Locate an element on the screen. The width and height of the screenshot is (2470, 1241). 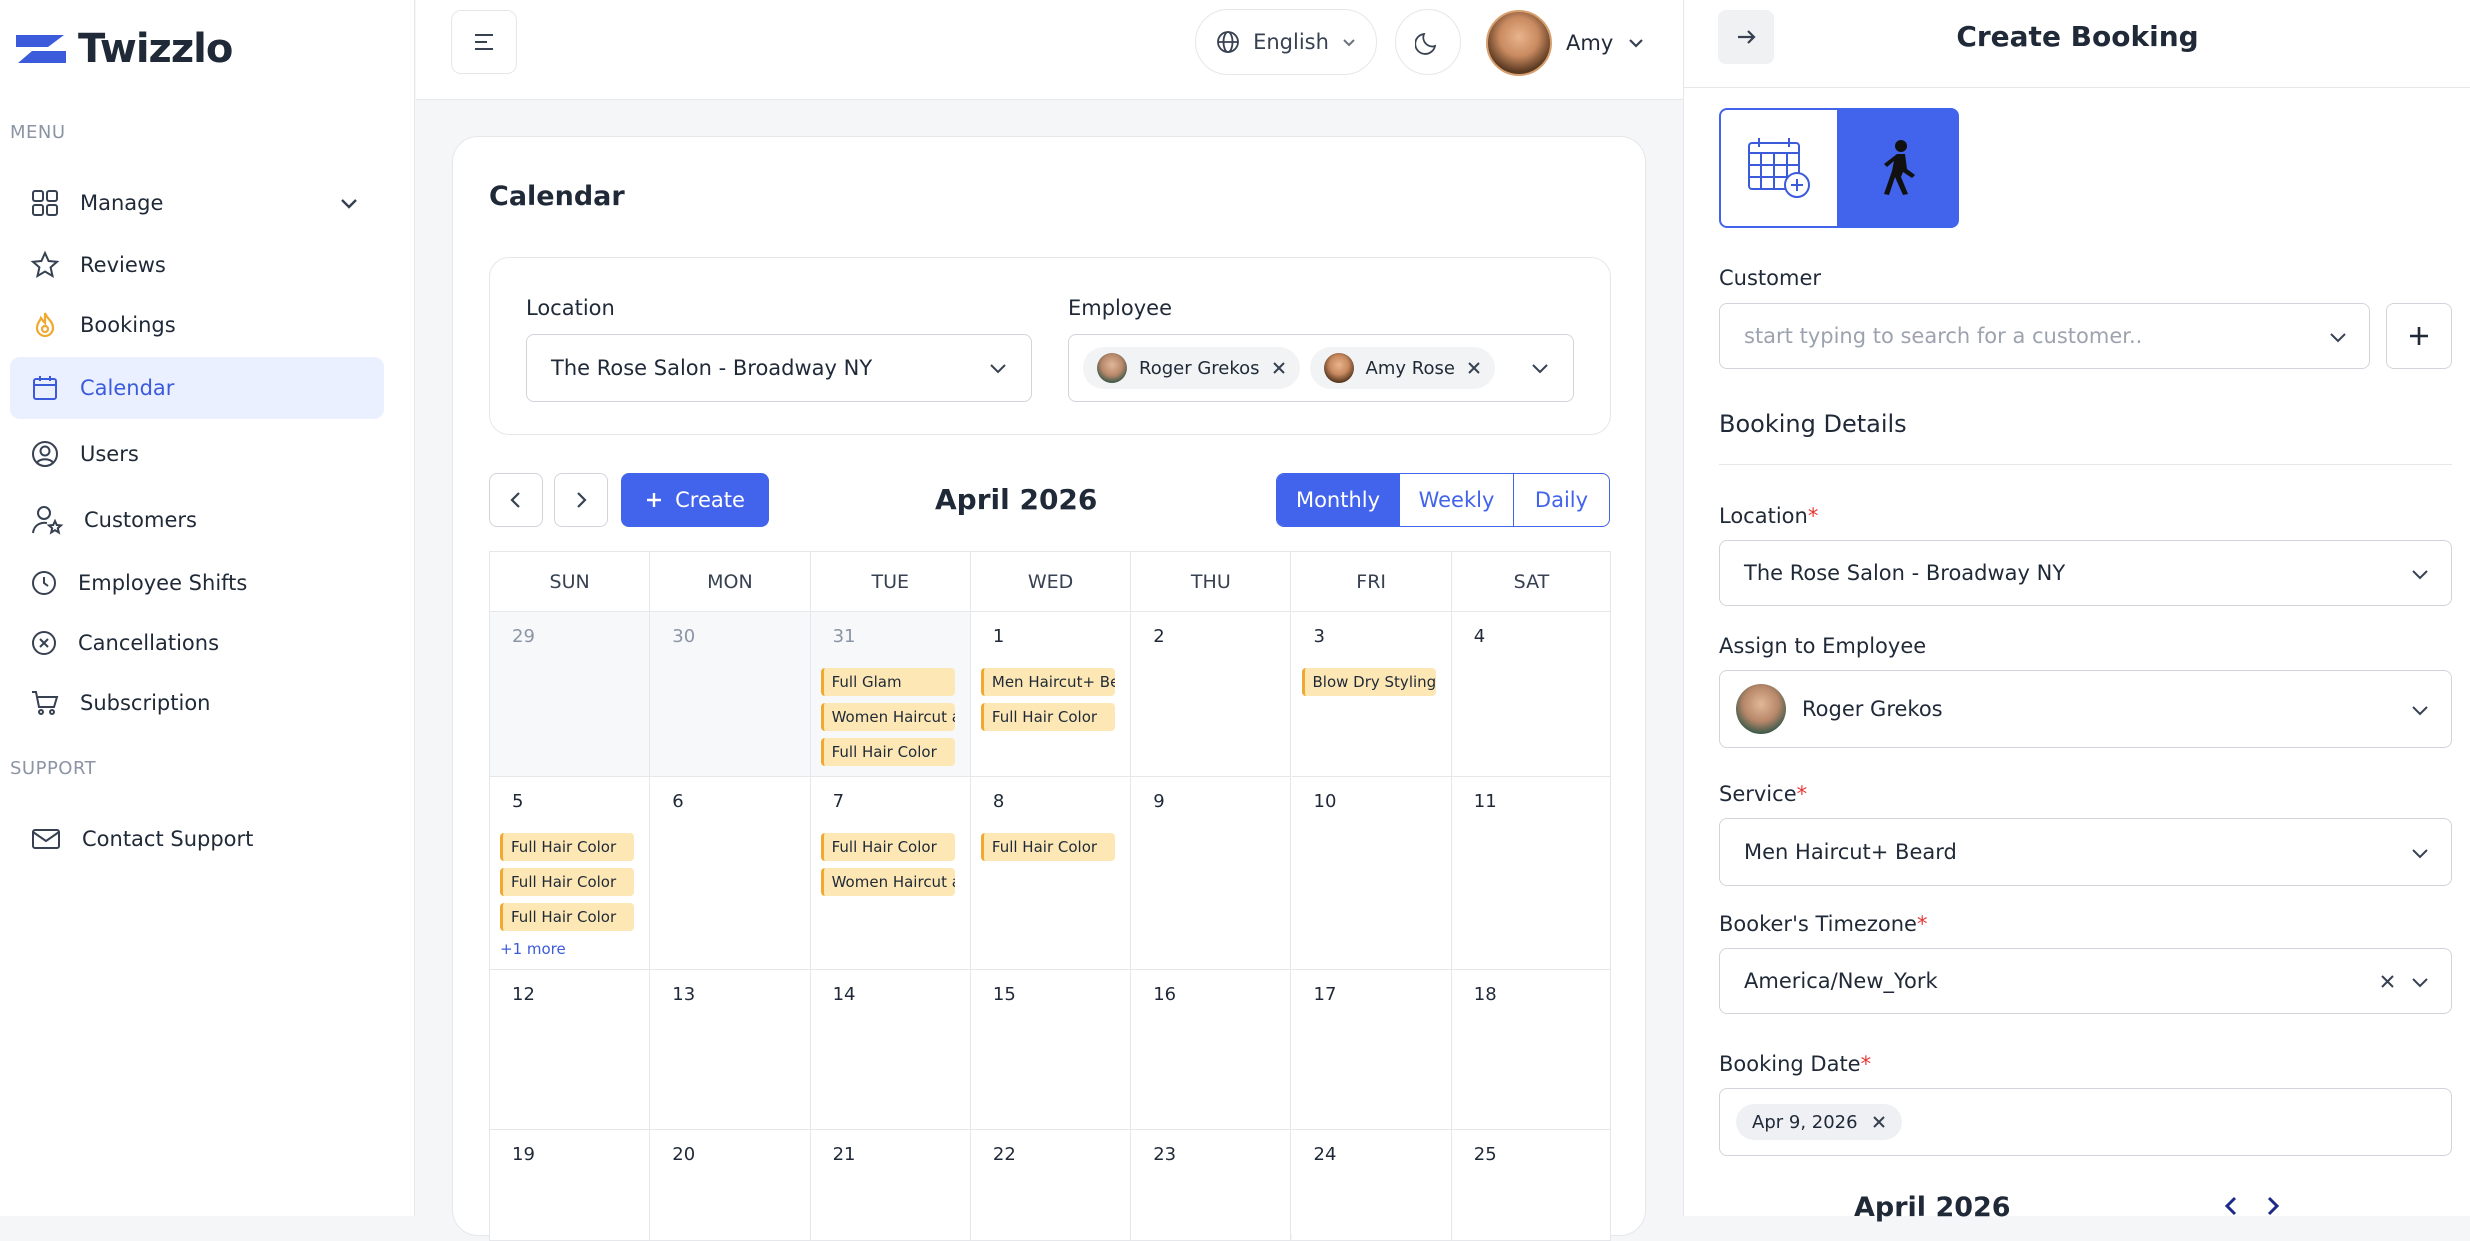
user-menu: Amy is located at coordinates (1565, 43).